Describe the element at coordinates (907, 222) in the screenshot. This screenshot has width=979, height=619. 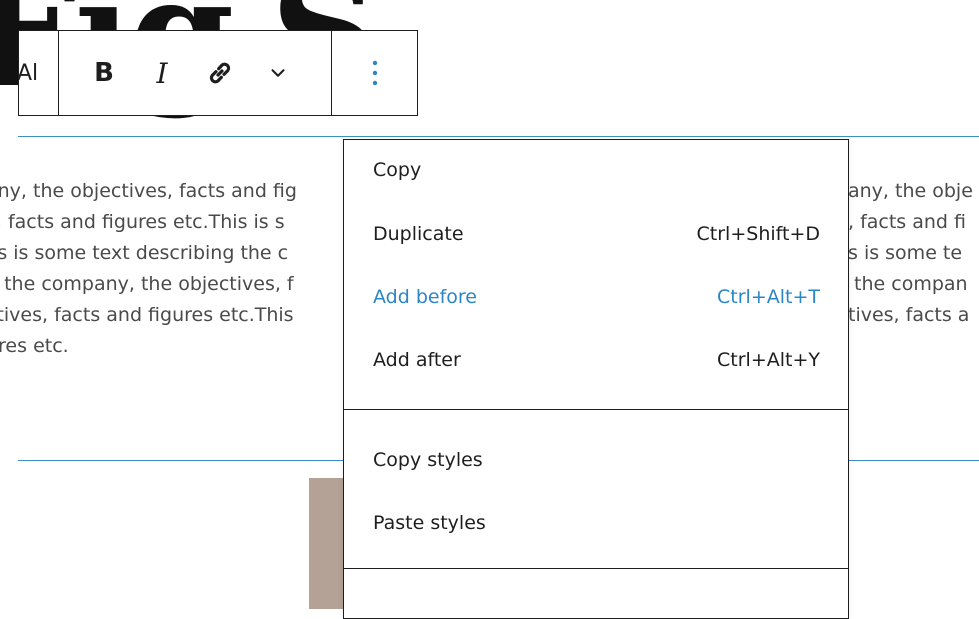
I see `paragraph-line: , facts and fi` at that location.